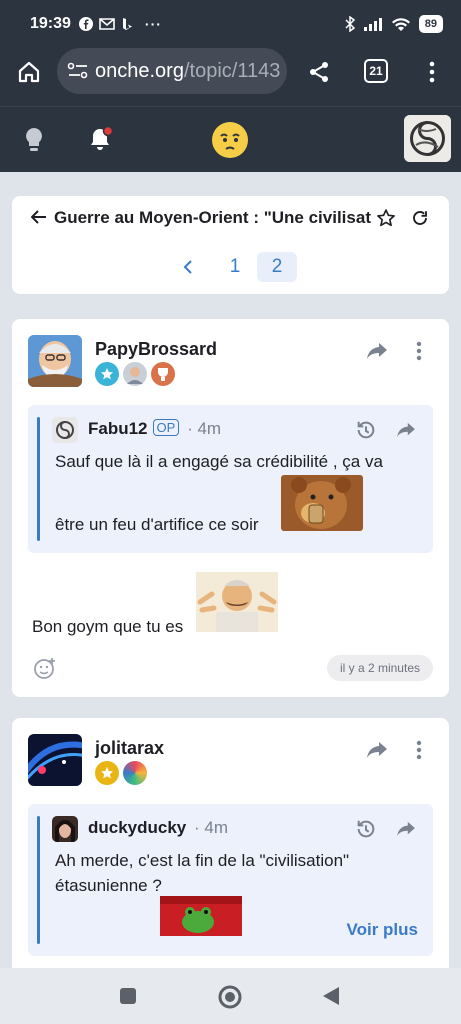  I want to click on frog-sticker, so click(201, 916).